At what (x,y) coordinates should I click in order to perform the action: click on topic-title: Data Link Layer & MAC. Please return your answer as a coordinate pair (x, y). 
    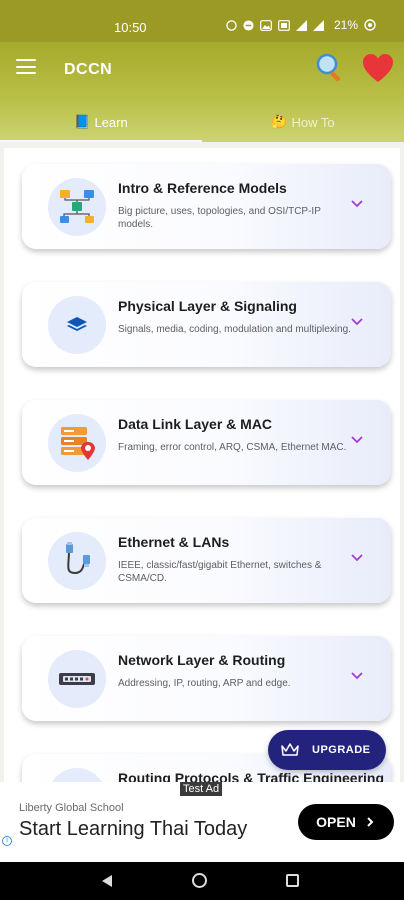
    Looking at the image, I should click on (195, 424).